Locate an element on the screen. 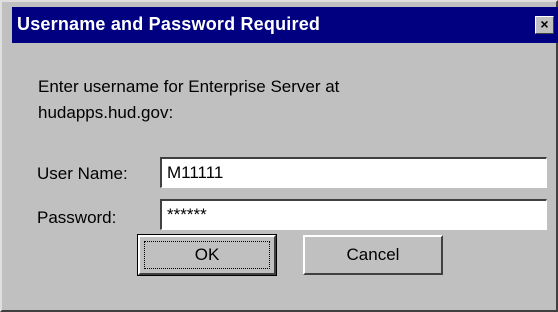 This screenshot has height=312, width=558. cancel-button: Cancel is located at coordinates (373, 255).